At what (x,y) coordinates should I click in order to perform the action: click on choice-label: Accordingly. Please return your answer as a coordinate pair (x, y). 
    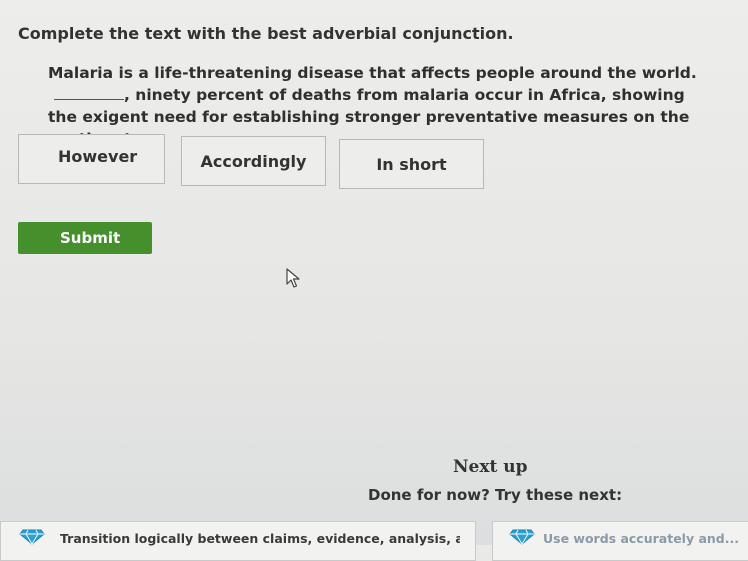
    Looking at the image, I should click on (253, 161).